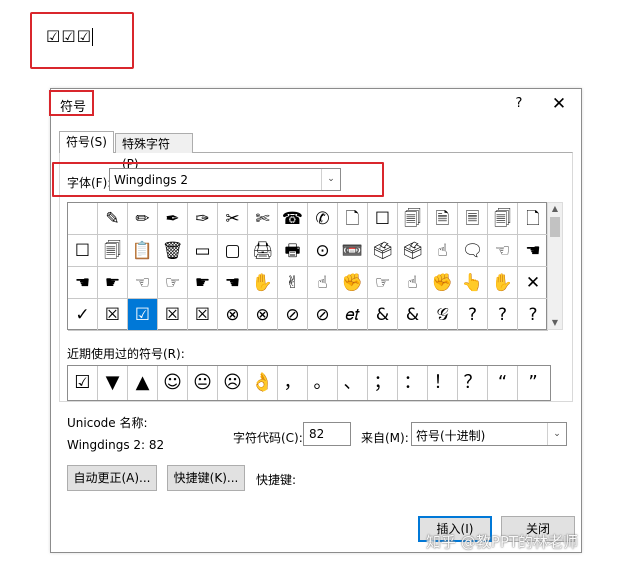 The image size is (626, 569). What do you see at coordinates (473, 283) in the screenshot?
I see `symbol-cell: 👆` at bounding box center [473, 283].